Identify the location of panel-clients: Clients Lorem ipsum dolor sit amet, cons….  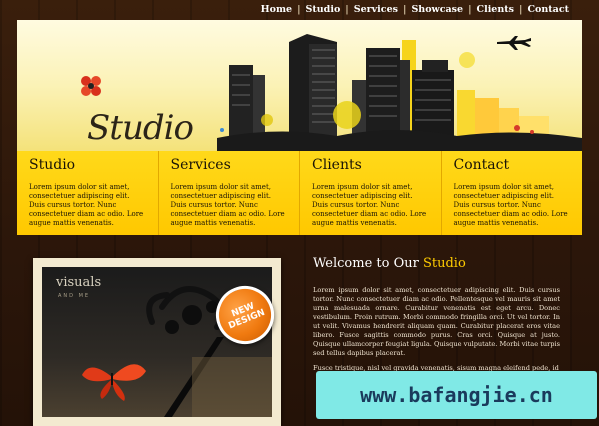
(371, 193).